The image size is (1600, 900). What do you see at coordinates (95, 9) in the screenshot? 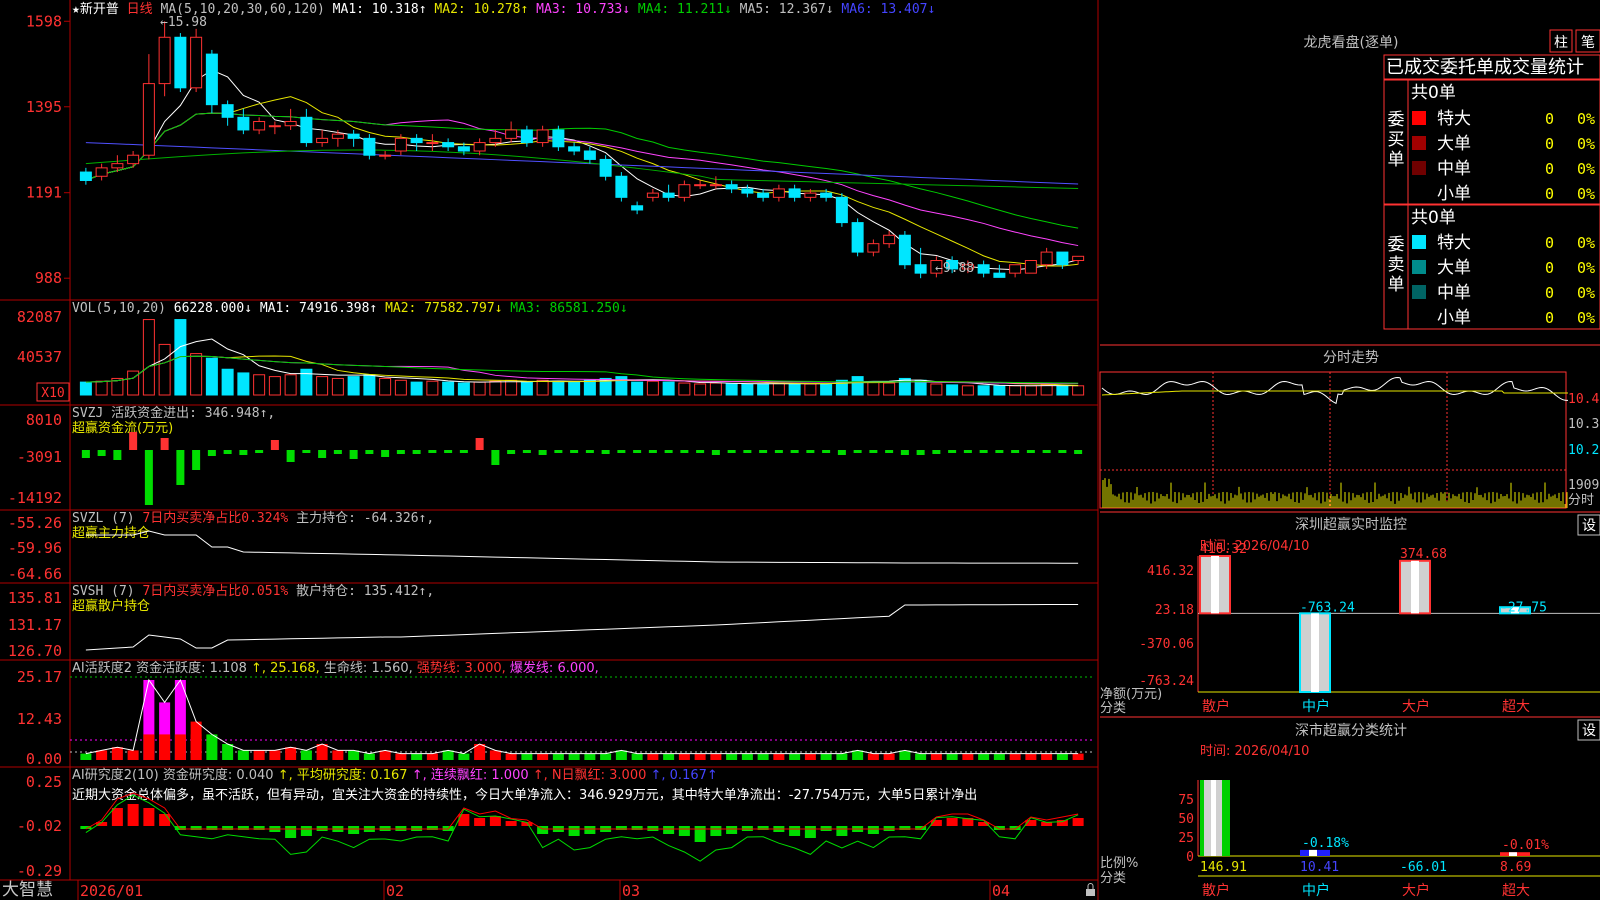
I see `price-legend-part: ★新开普` at bounding box center [95, 9].